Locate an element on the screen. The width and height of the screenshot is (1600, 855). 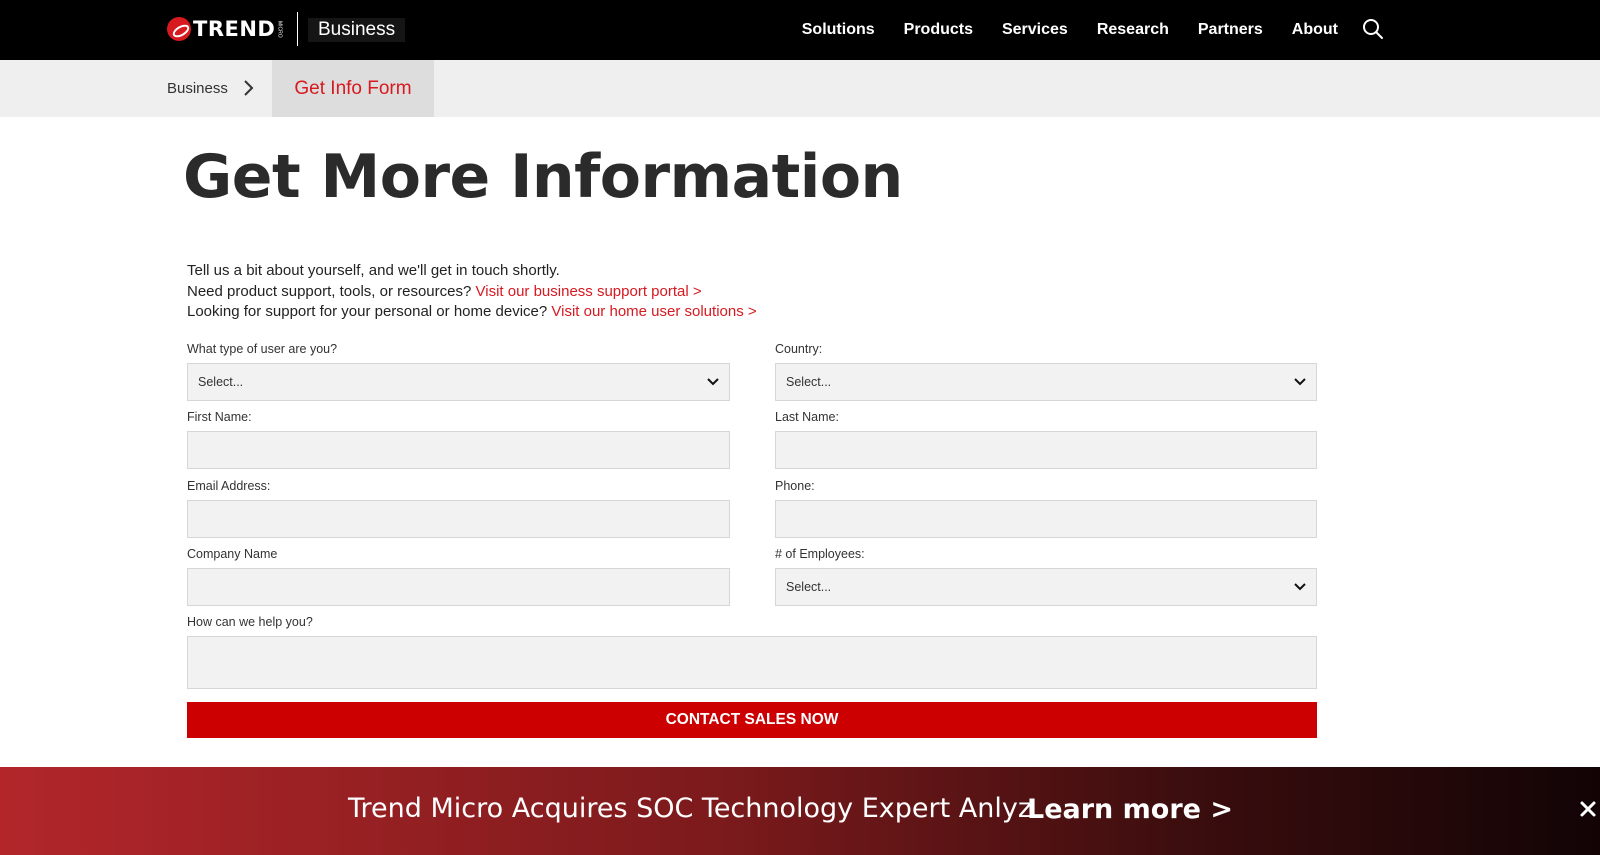
banner-learn-more-link: Learn more > is located at coordinates (1130, 809).